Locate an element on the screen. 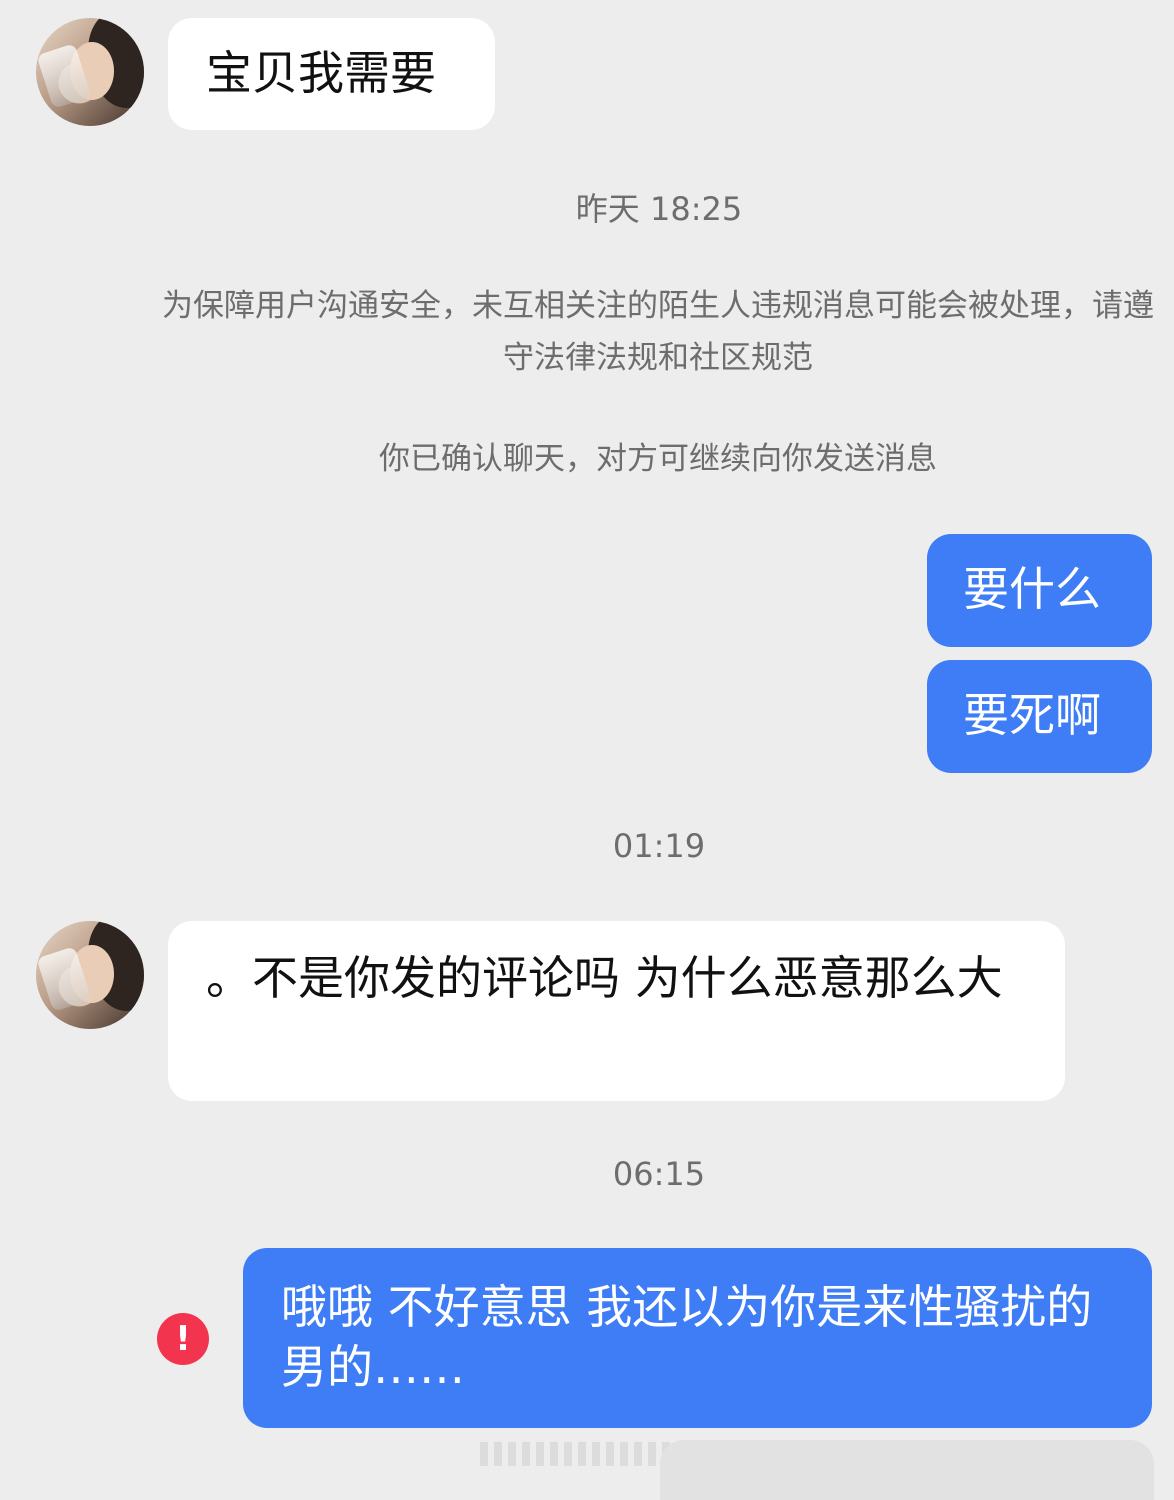 This screenshot has height=1500, width=1174. message-text: 要死啊 is located at coordinates (1032, 715).